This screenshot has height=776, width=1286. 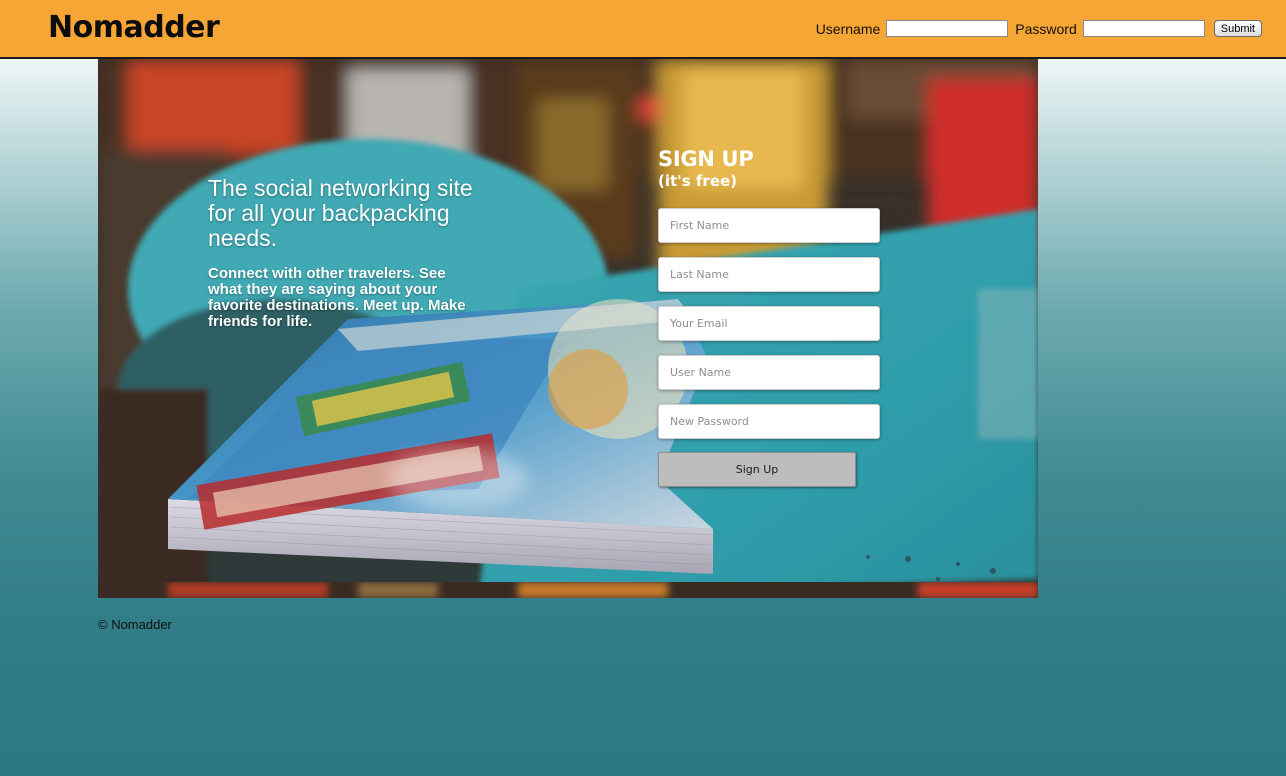 I want to click on username-label: Username, so click(x=848, y=28).